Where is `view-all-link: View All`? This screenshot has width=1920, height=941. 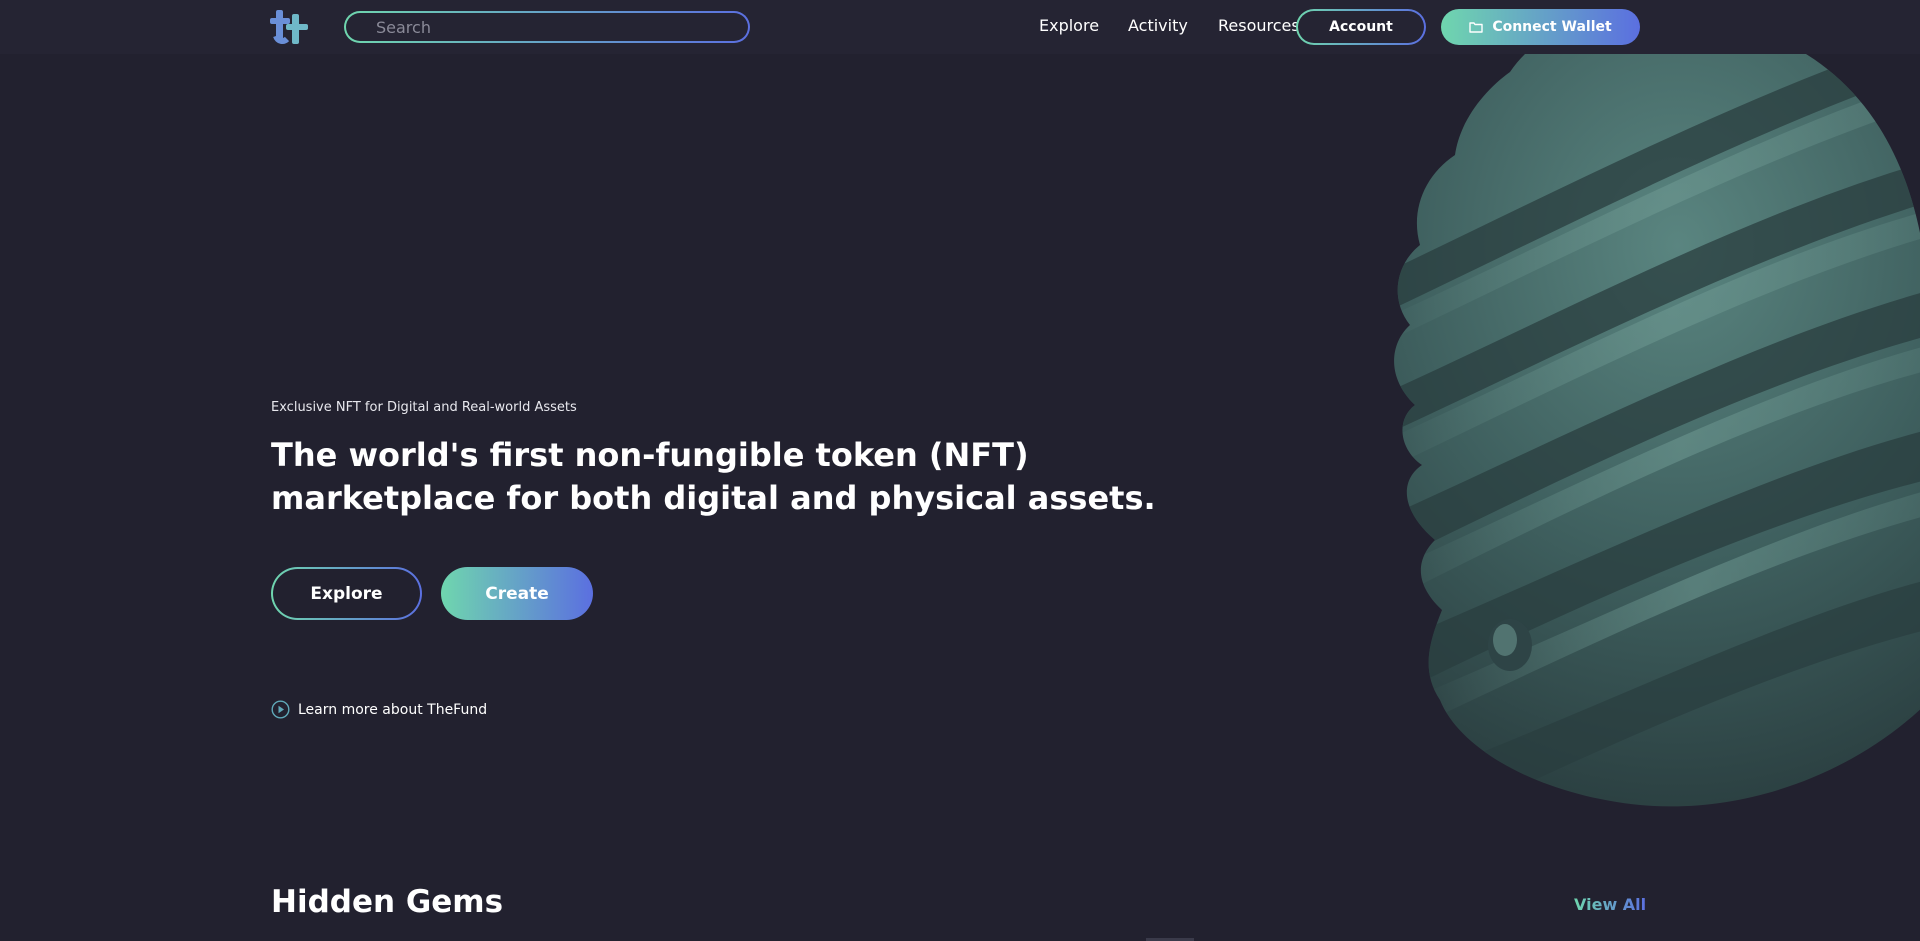 view-all-link: View All is located at coordinates (1610, 904).